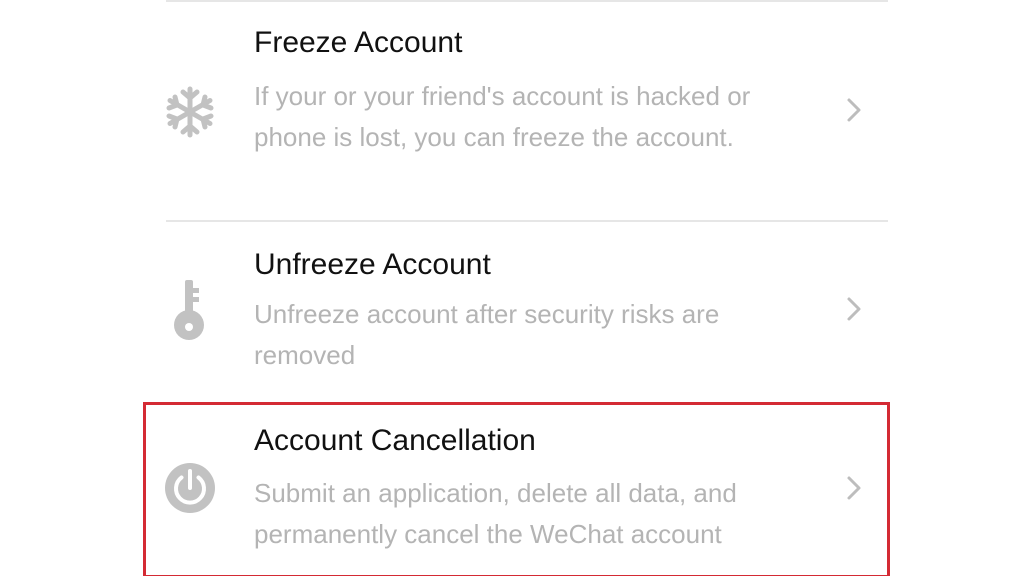  What do you see at coordinates (395, 440) in the screenshot?
I see `menu-item-title: Account Cancellation` at bounding box center [395, 440].